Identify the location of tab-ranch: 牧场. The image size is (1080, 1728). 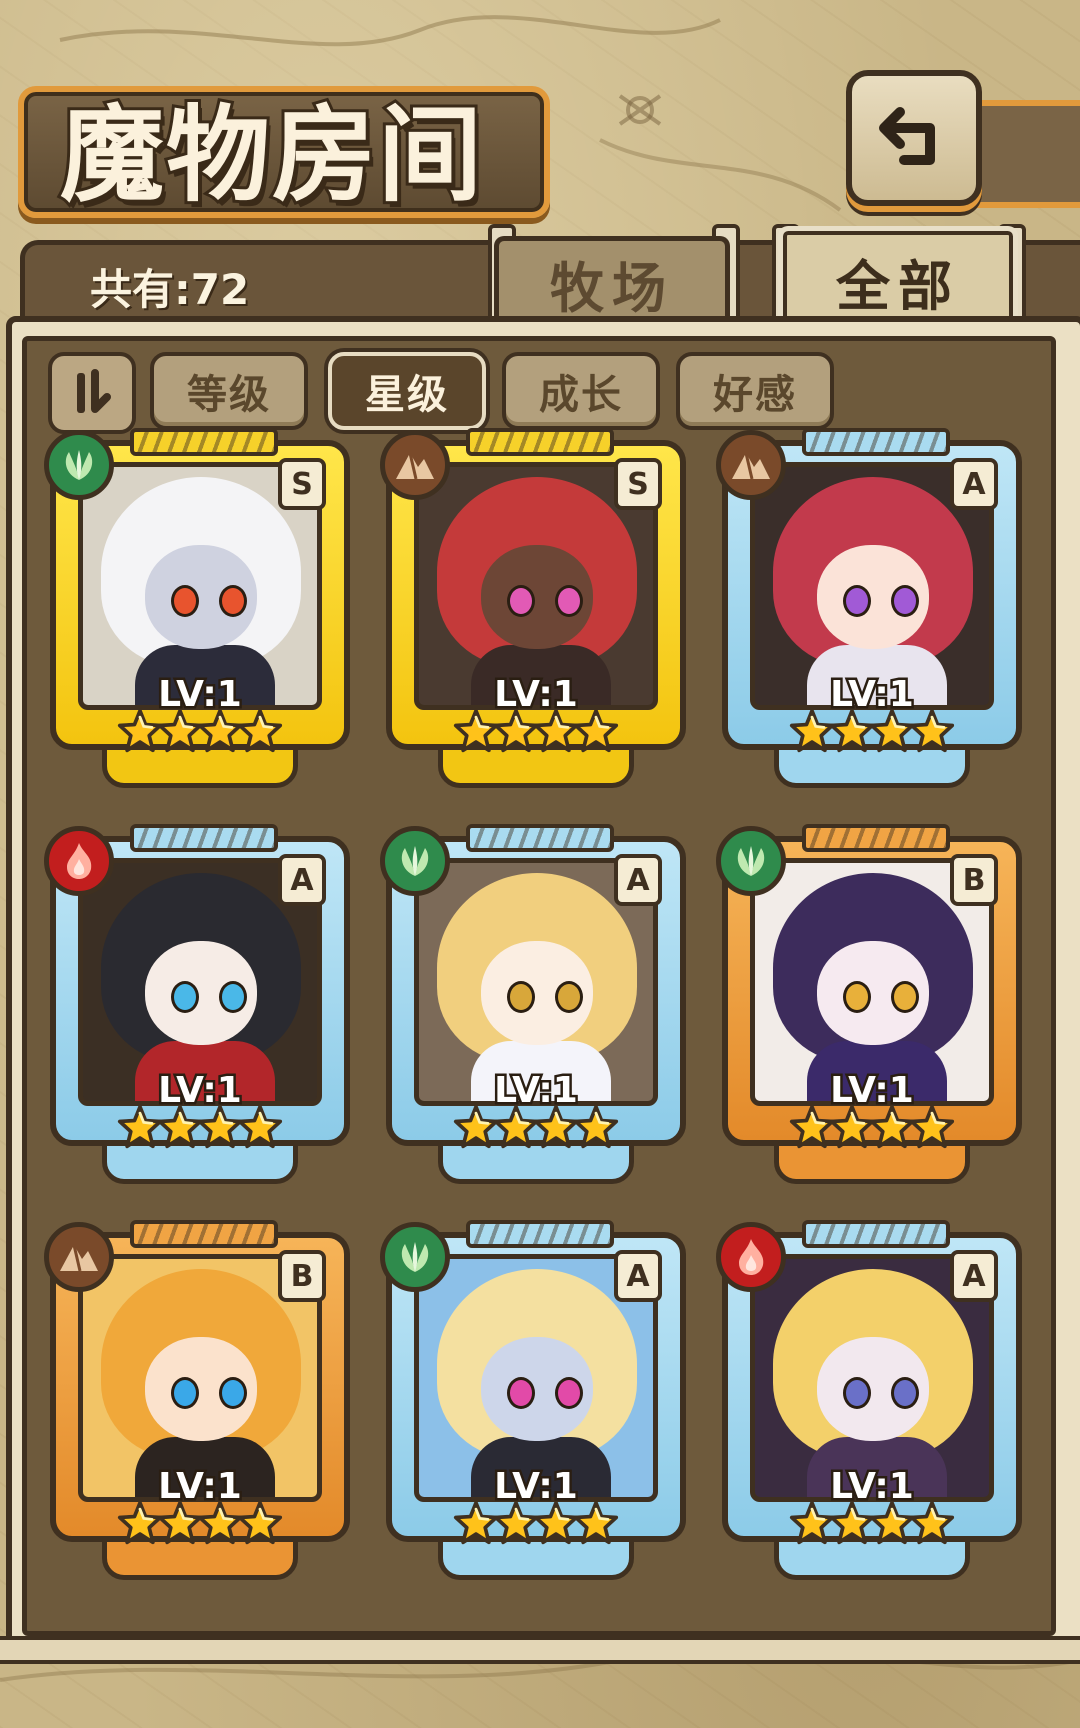
(612, 280).